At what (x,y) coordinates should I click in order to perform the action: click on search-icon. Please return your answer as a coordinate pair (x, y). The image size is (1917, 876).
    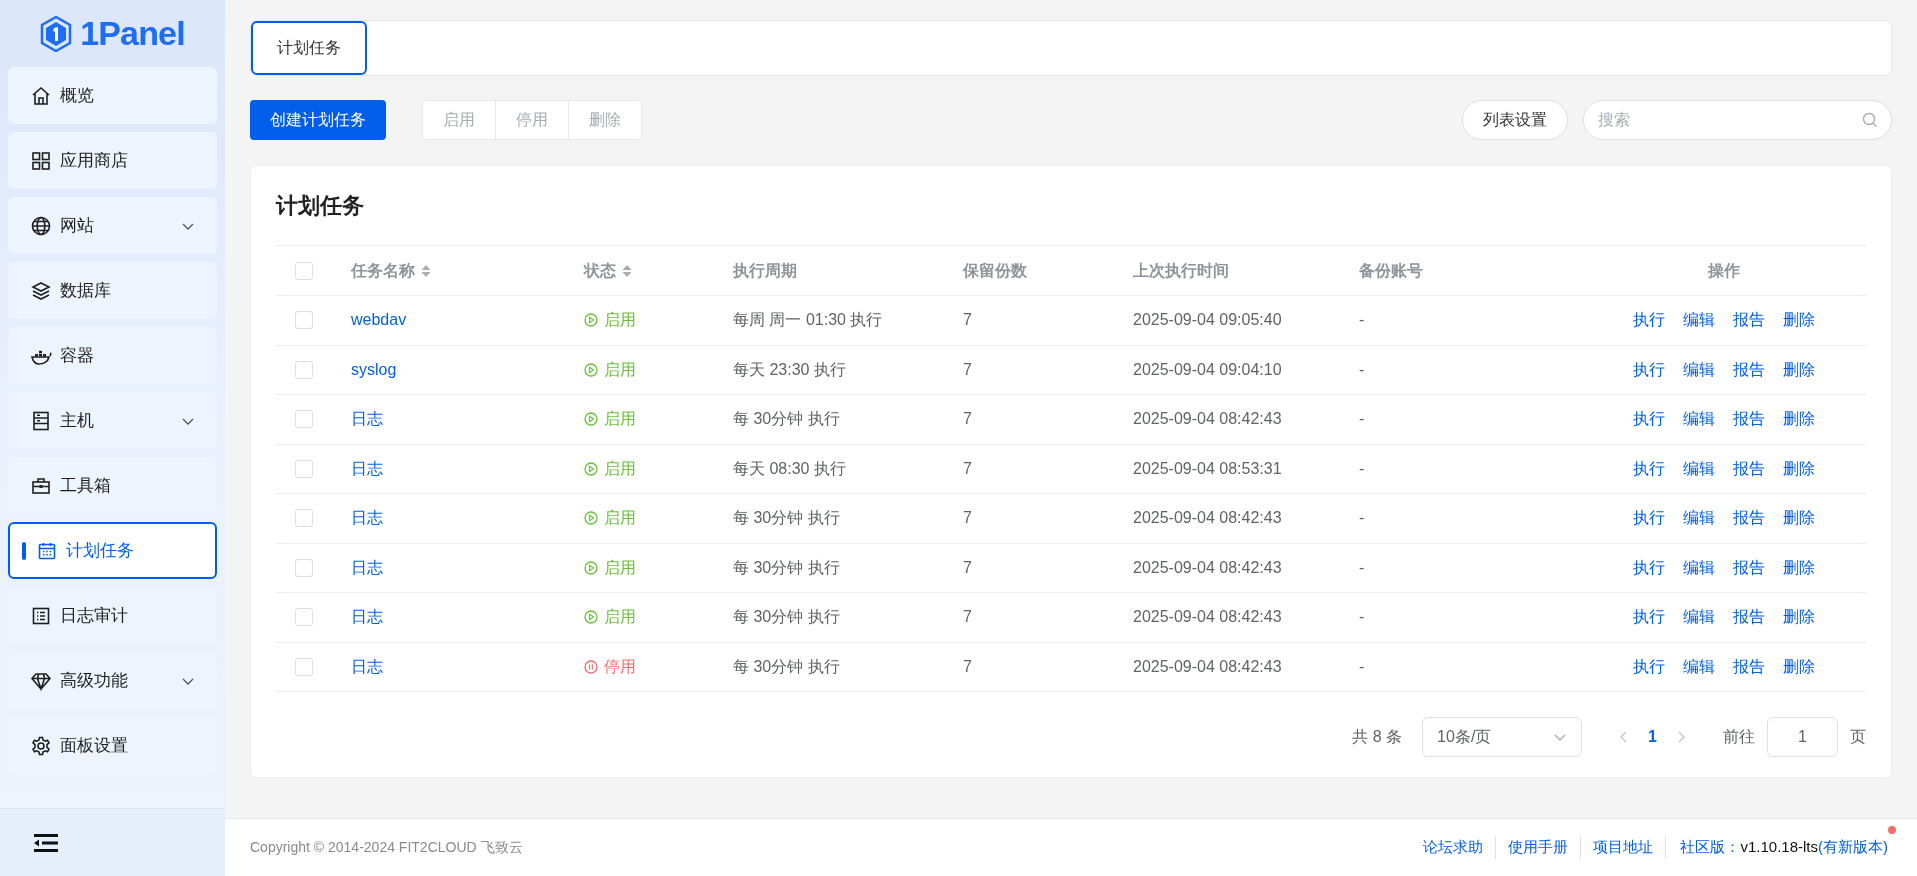
    Looking at the image, I should click on (1870, 120).